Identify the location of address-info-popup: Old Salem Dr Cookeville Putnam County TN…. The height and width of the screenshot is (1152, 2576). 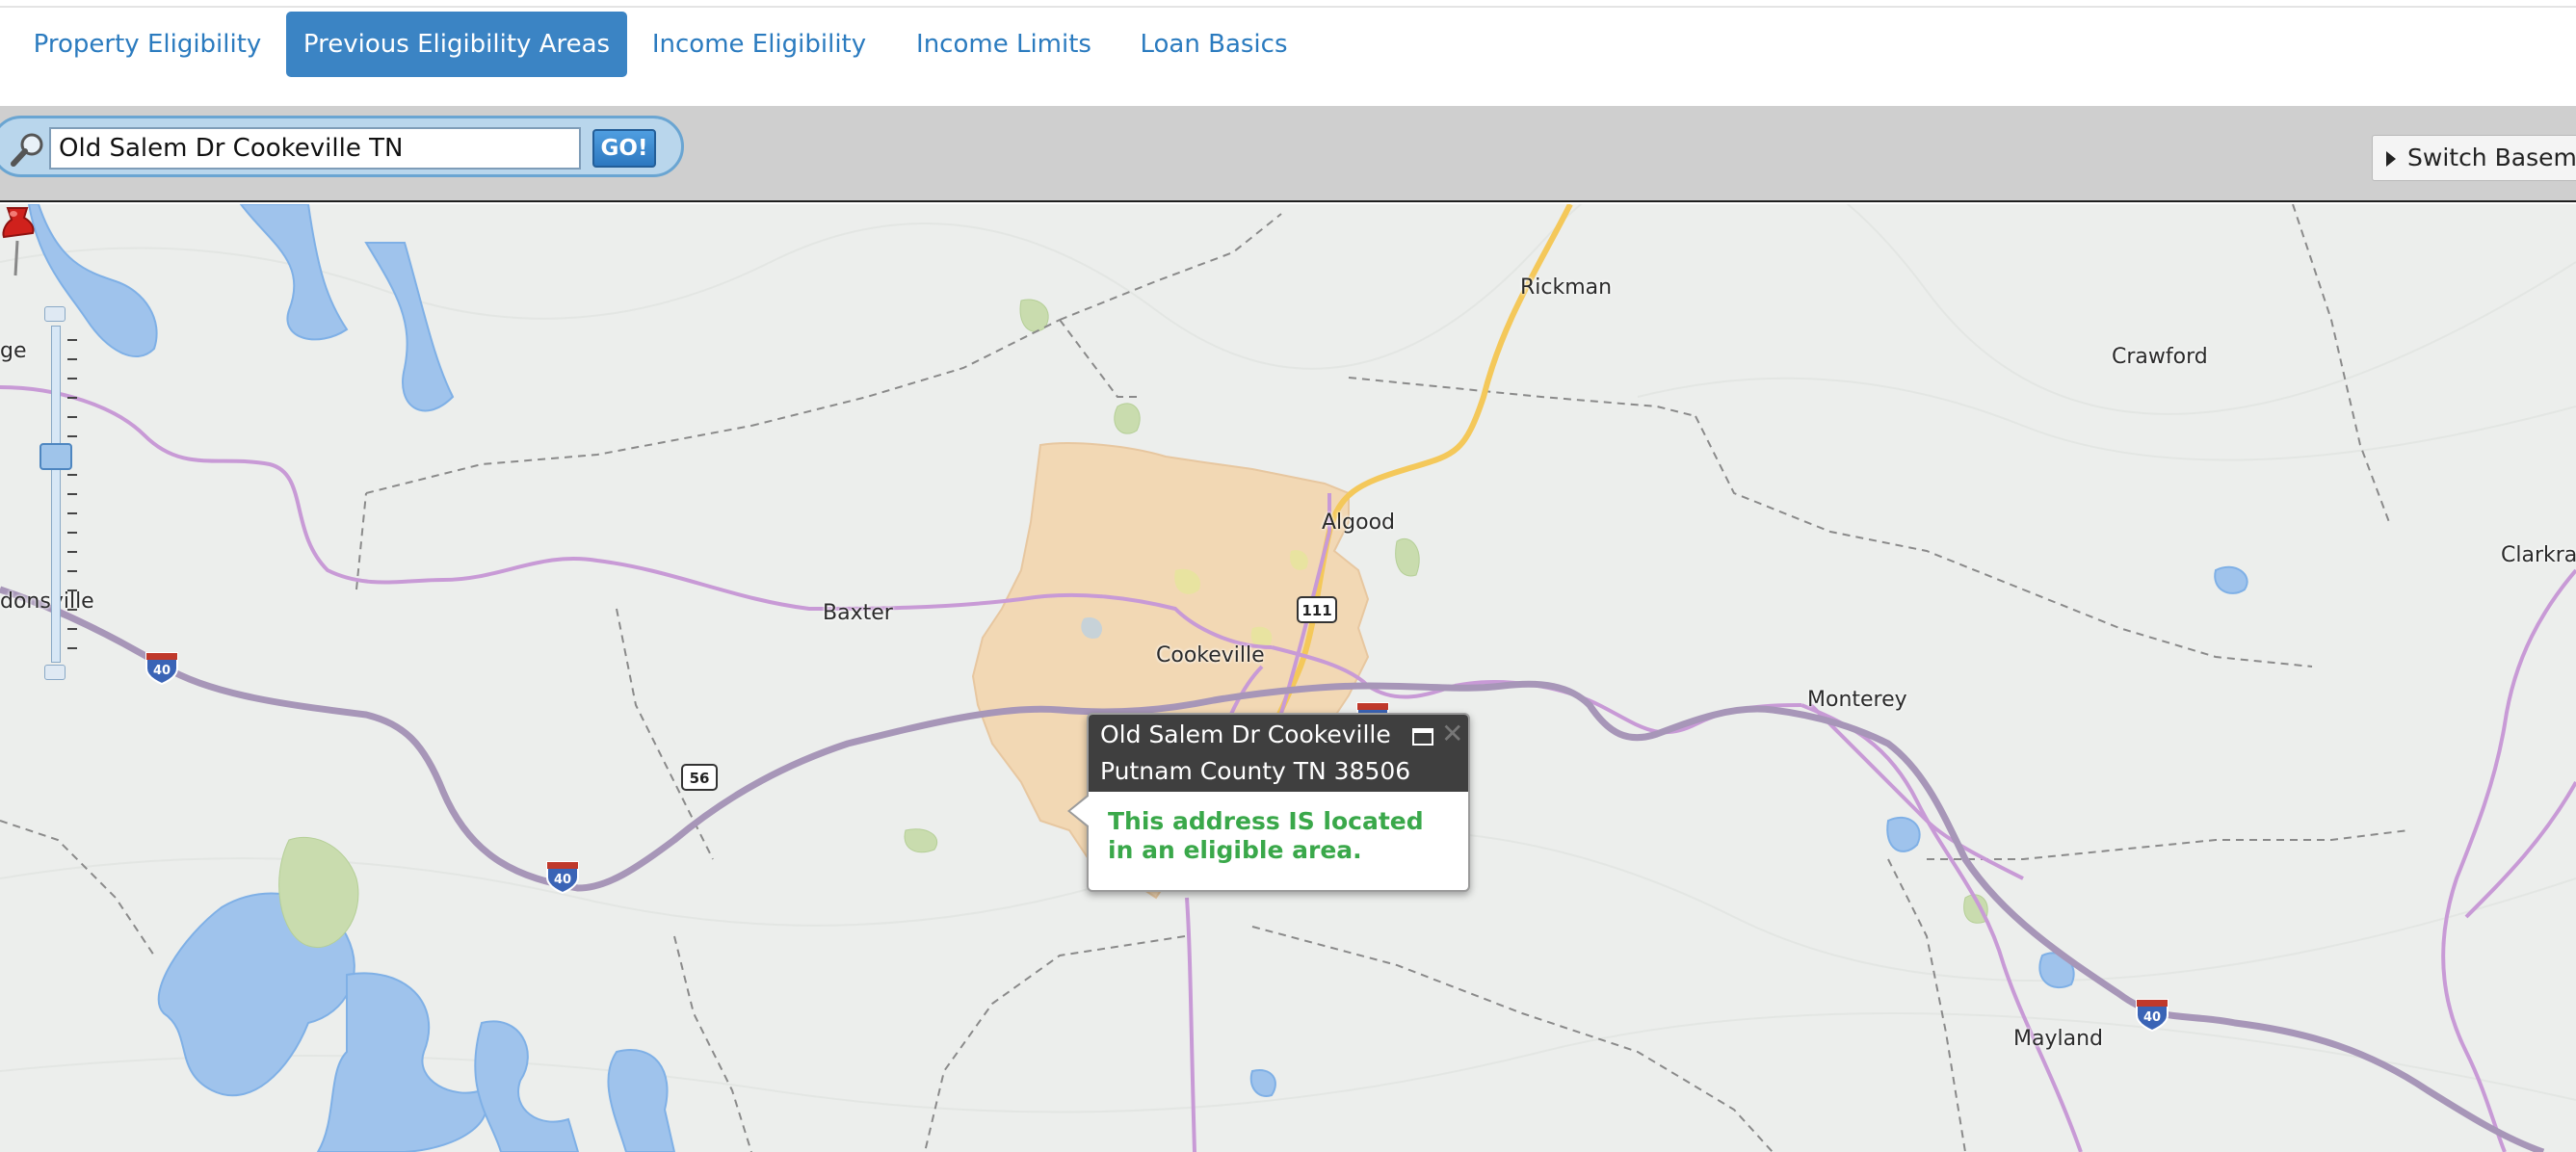
(1268, 802).